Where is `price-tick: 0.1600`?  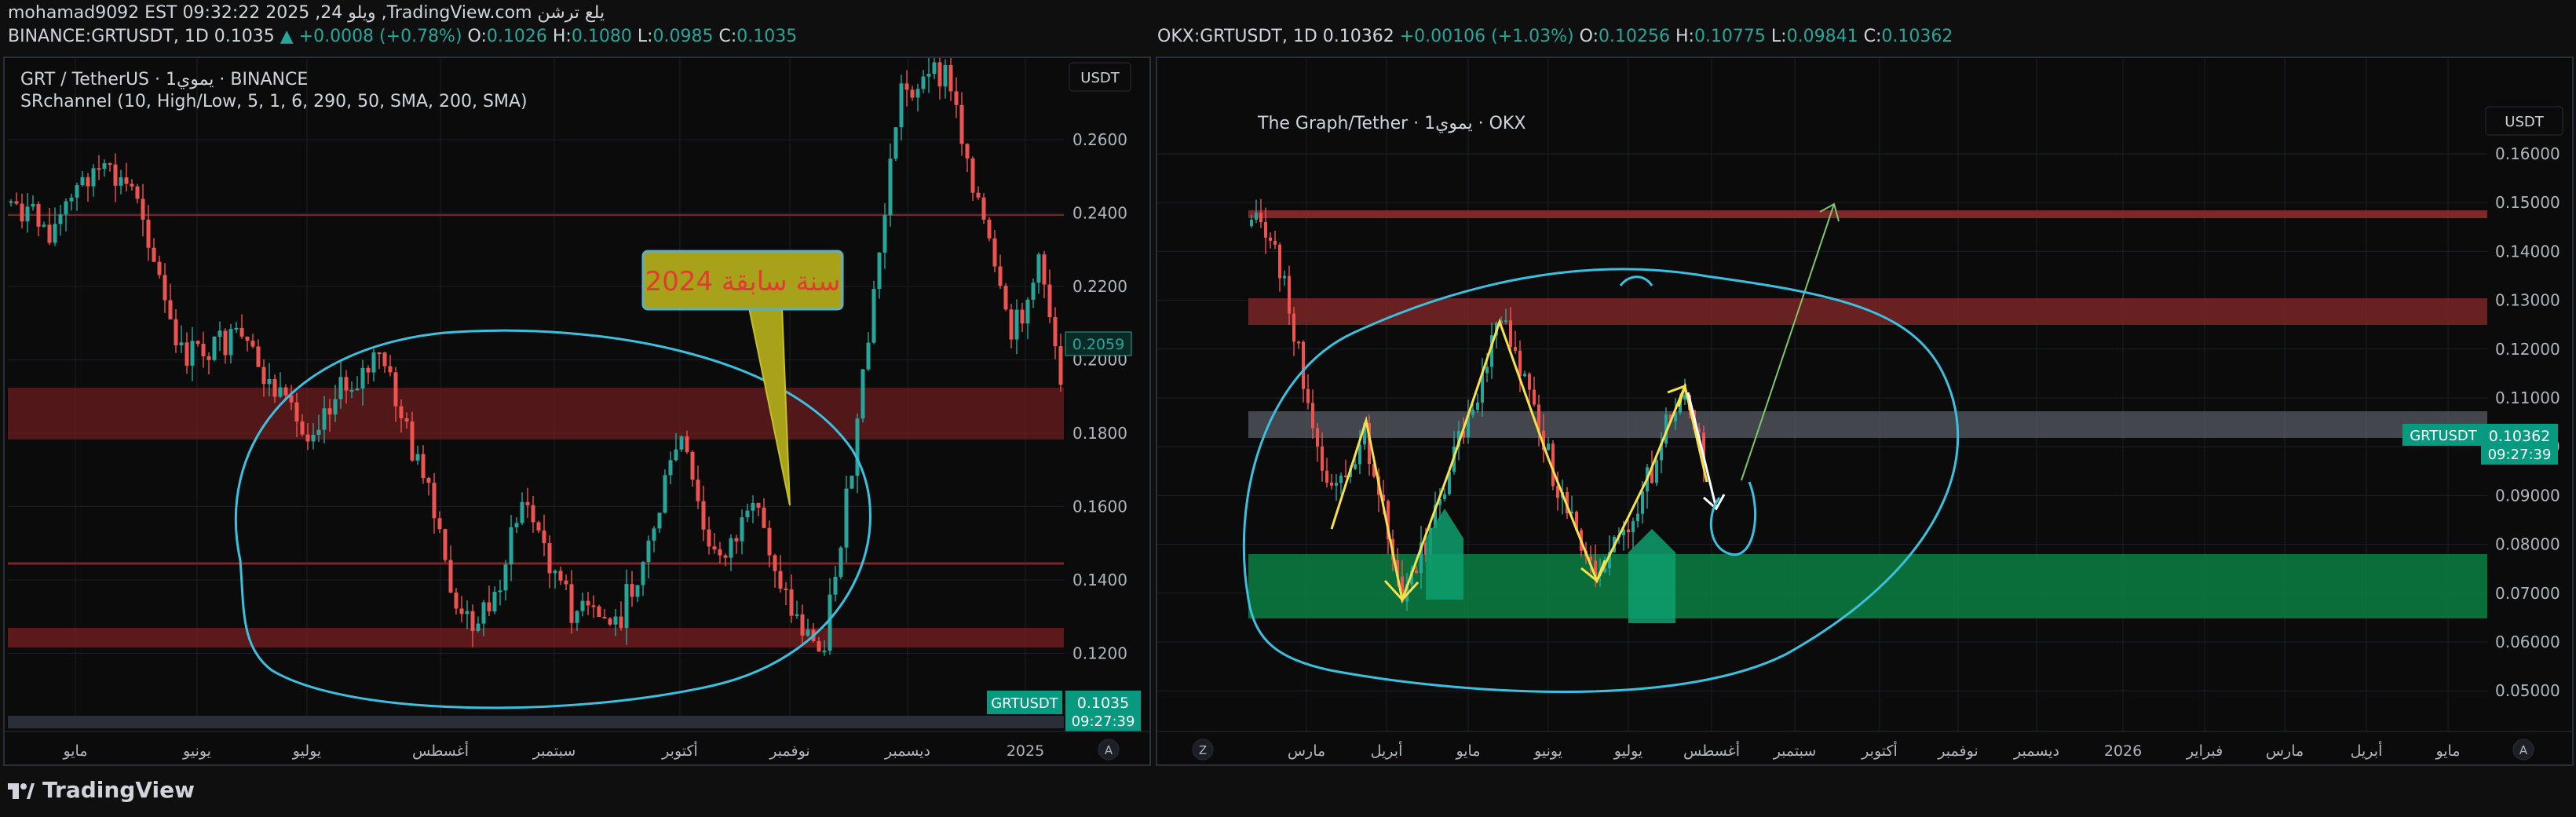 price-tick: 0.1600 is located at coordinates (1099, 507).